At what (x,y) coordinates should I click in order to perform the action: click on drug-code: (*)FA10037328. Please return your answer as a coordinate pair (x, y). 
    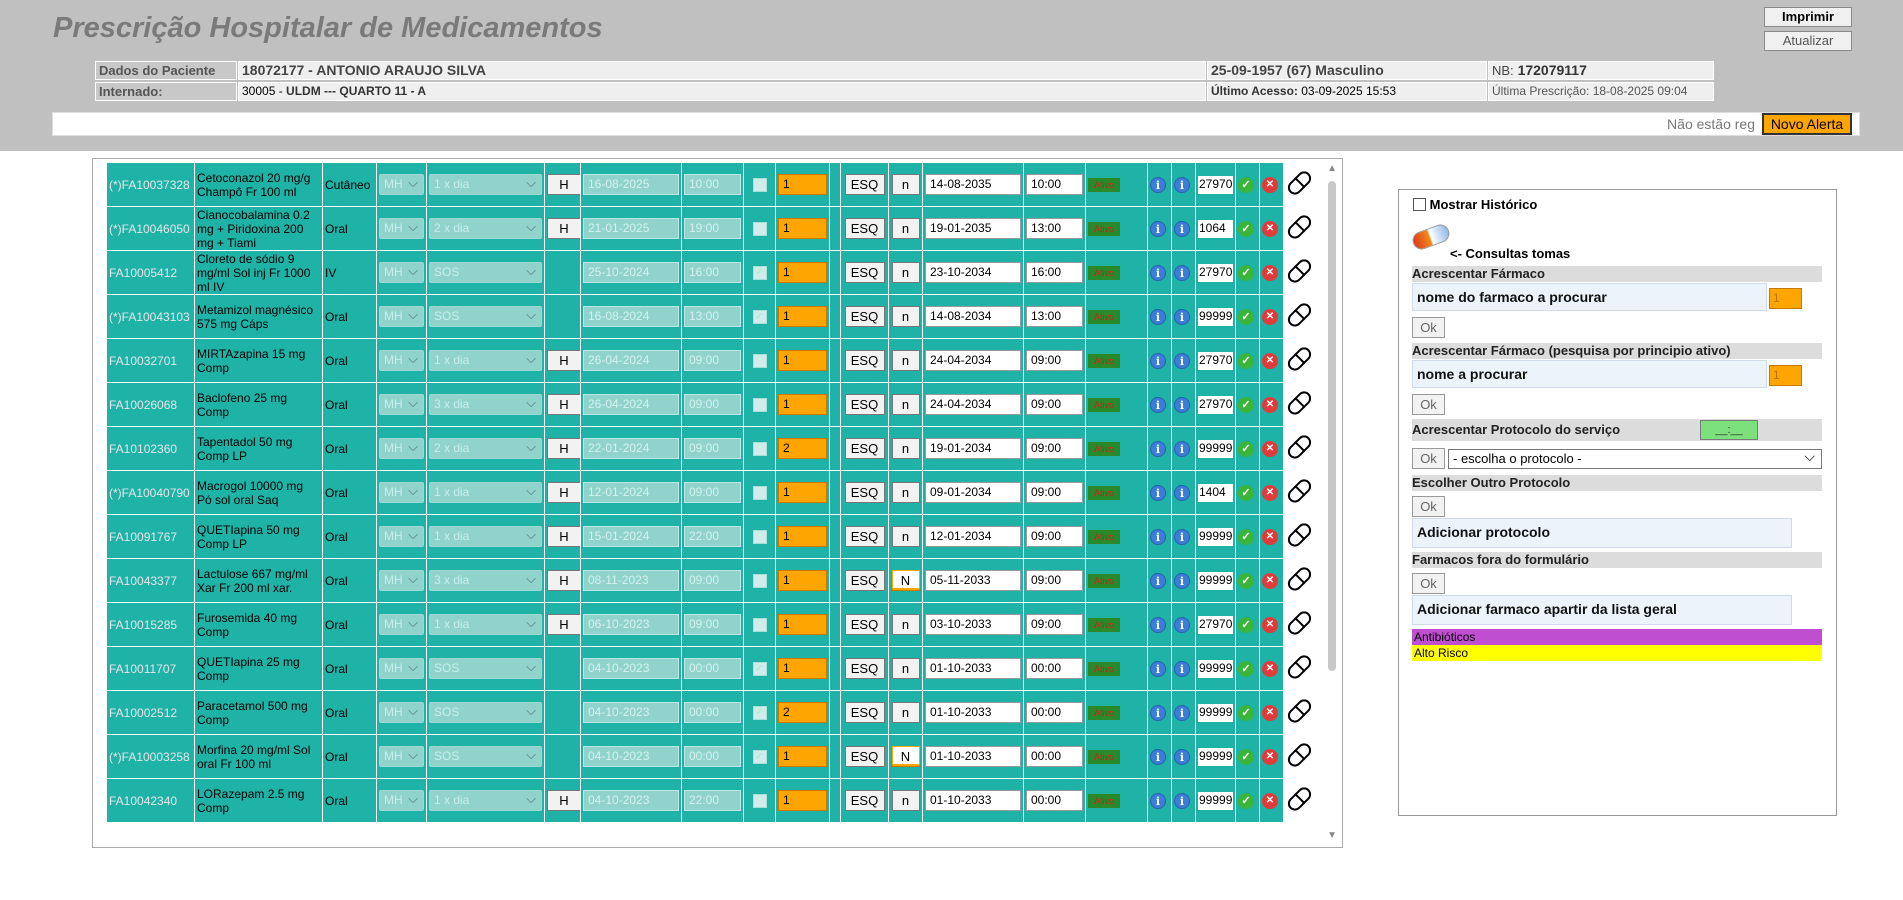
    Looking at the image, I should click on (149, 185).